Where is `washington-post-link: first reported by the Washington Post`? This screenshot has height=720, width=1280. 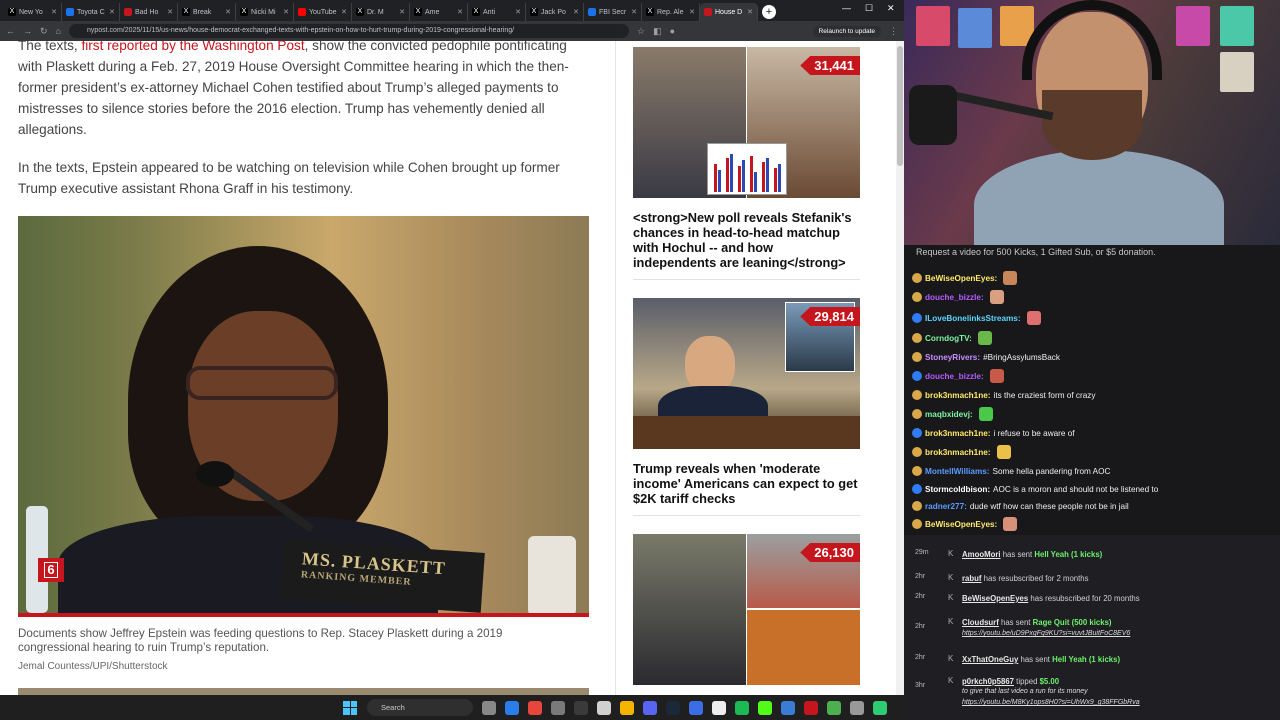
washington-post-link: first reported by the Washington Post is located at coordinates (192, 47).